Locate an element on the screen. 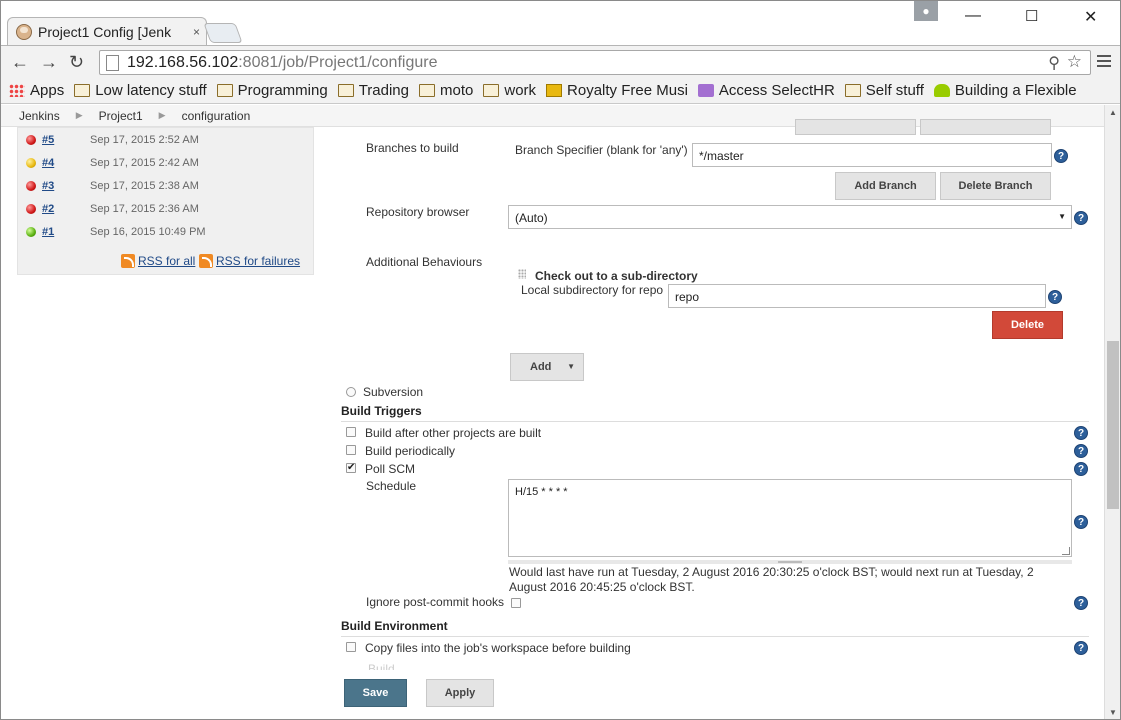  build-number-link: #5 is located at coordinates (66, 140).